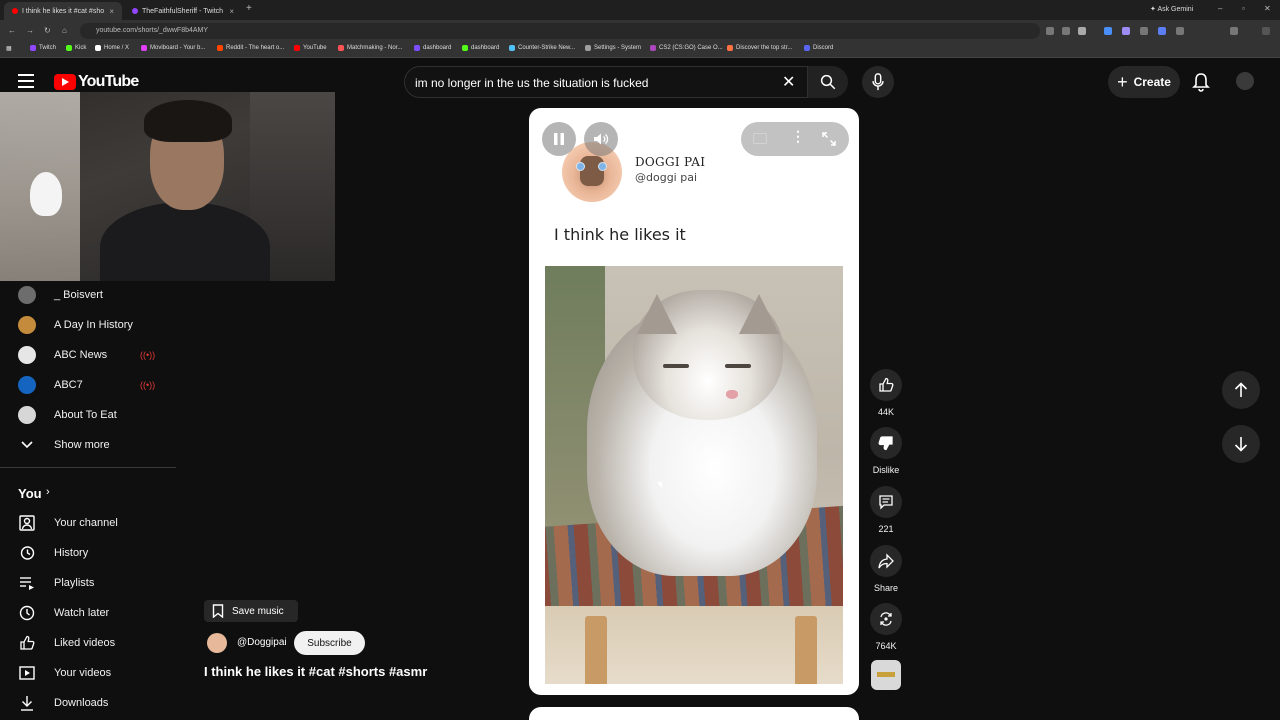 This screenshot has width=1280, height=720. What do you see at coordinates (329, 643) in the screenshot?
I see `subscribe-button: Subscribe` at bounding box center [329, 643].